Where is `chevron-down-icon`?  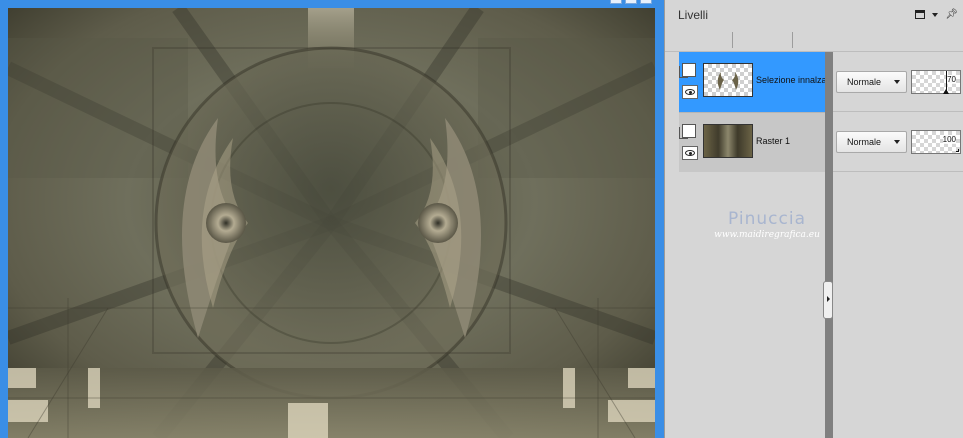
chevron-down-icon is located at coordinates (935, 14).